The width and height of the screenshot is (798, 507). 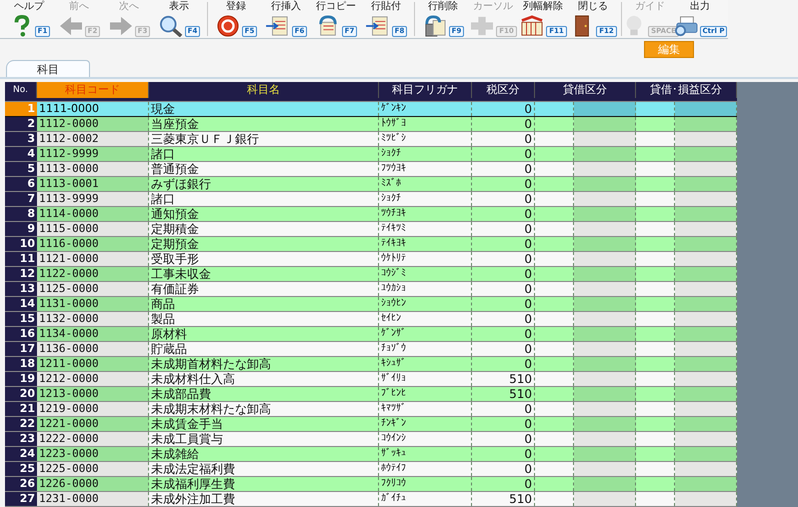 I want to click on table-row: 14 1131-0000 商品 ｼｮｳﾋﾝ 0, so click(x=371, y=304).